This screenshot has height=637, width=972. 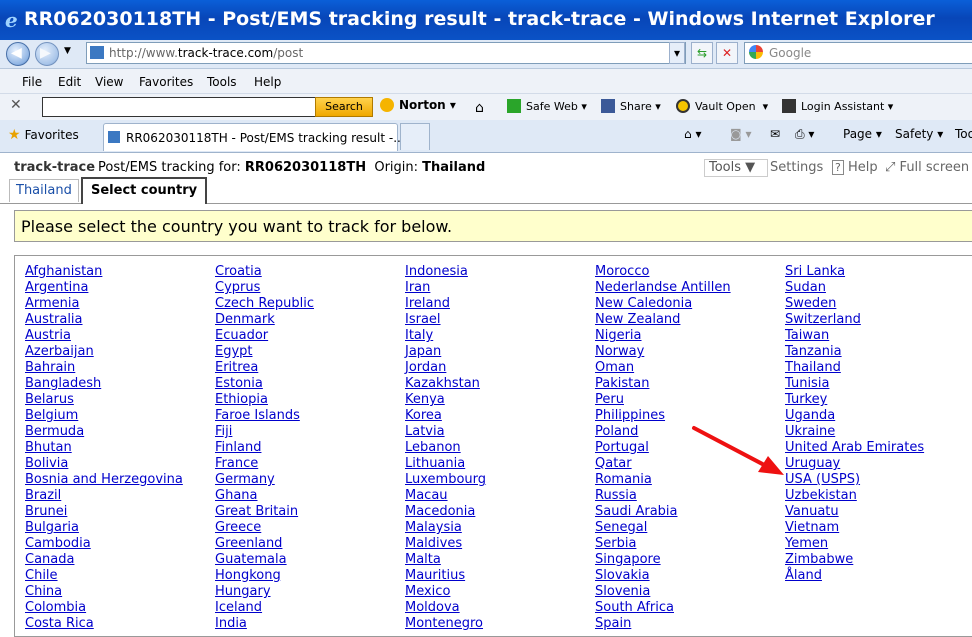 What do you see at coordinates (854, 480) in the screenshot?
I see `country-link: USA (USPS)` at bounding box center [854, 480].